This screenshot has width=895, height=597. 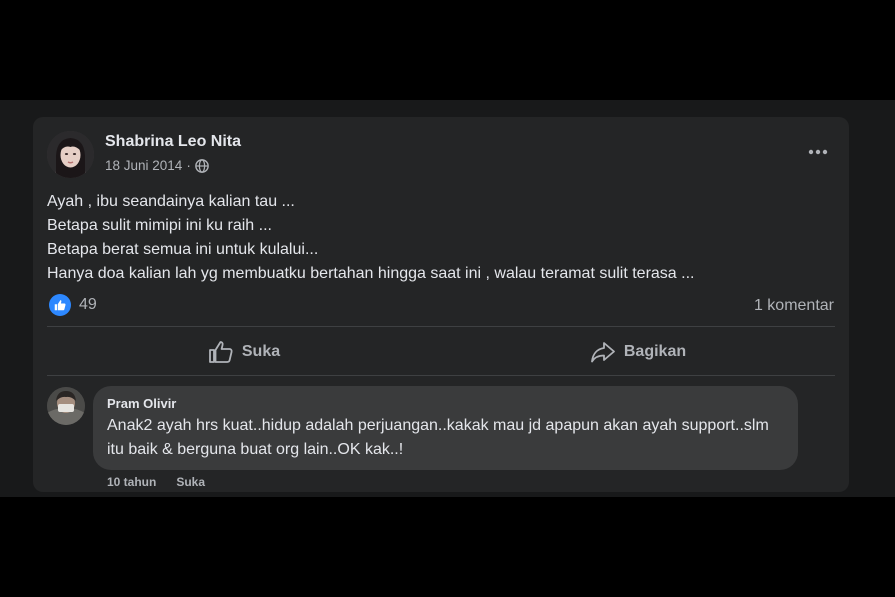 What do you see at coordinates (794, 306) in the screenshot?
I see `comment-count-link: 1 komentar` at bounding box center [794, 306].